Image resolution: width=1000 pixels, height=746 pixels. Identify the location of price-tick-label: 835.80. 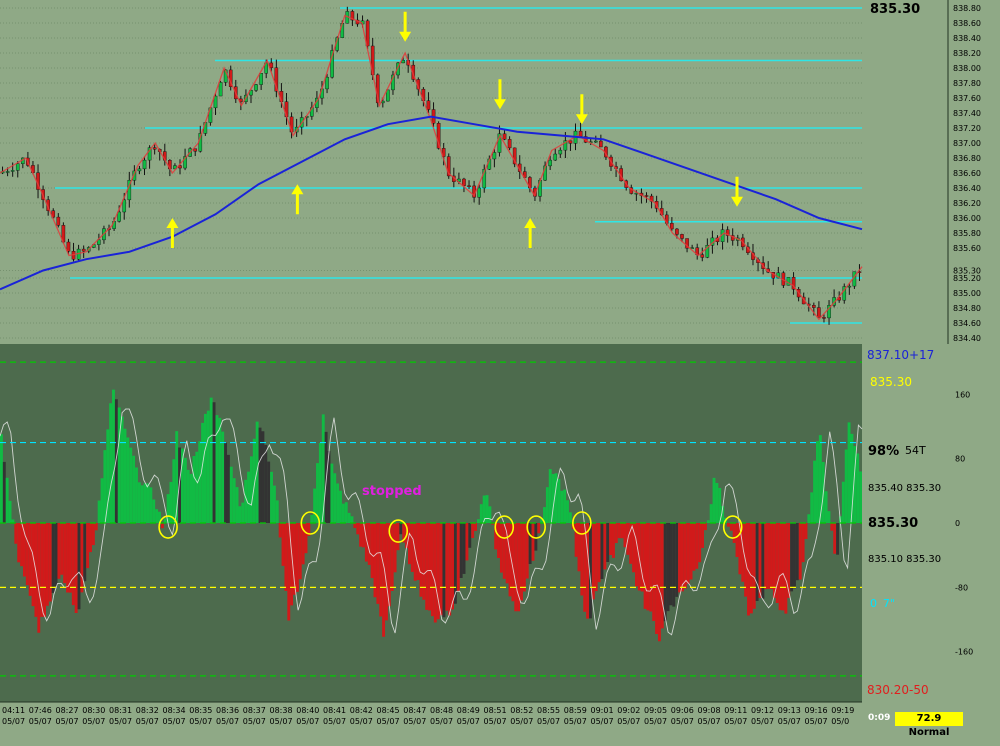
(967, 233).